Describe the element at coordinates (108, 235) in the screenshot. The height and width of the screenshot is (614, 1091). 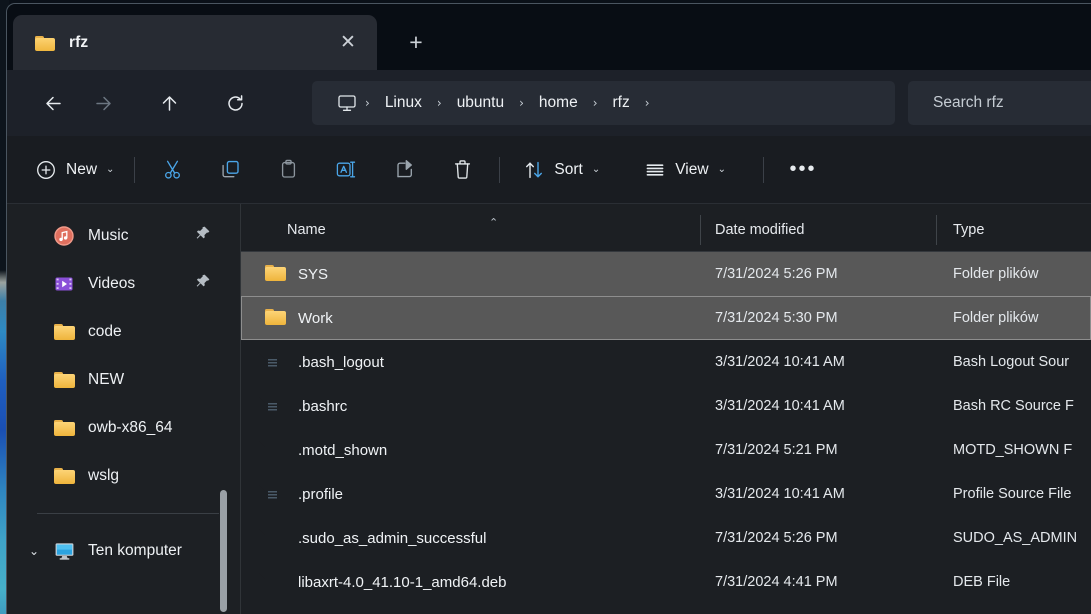
I see `sidebar-item-label: Music` at that location.